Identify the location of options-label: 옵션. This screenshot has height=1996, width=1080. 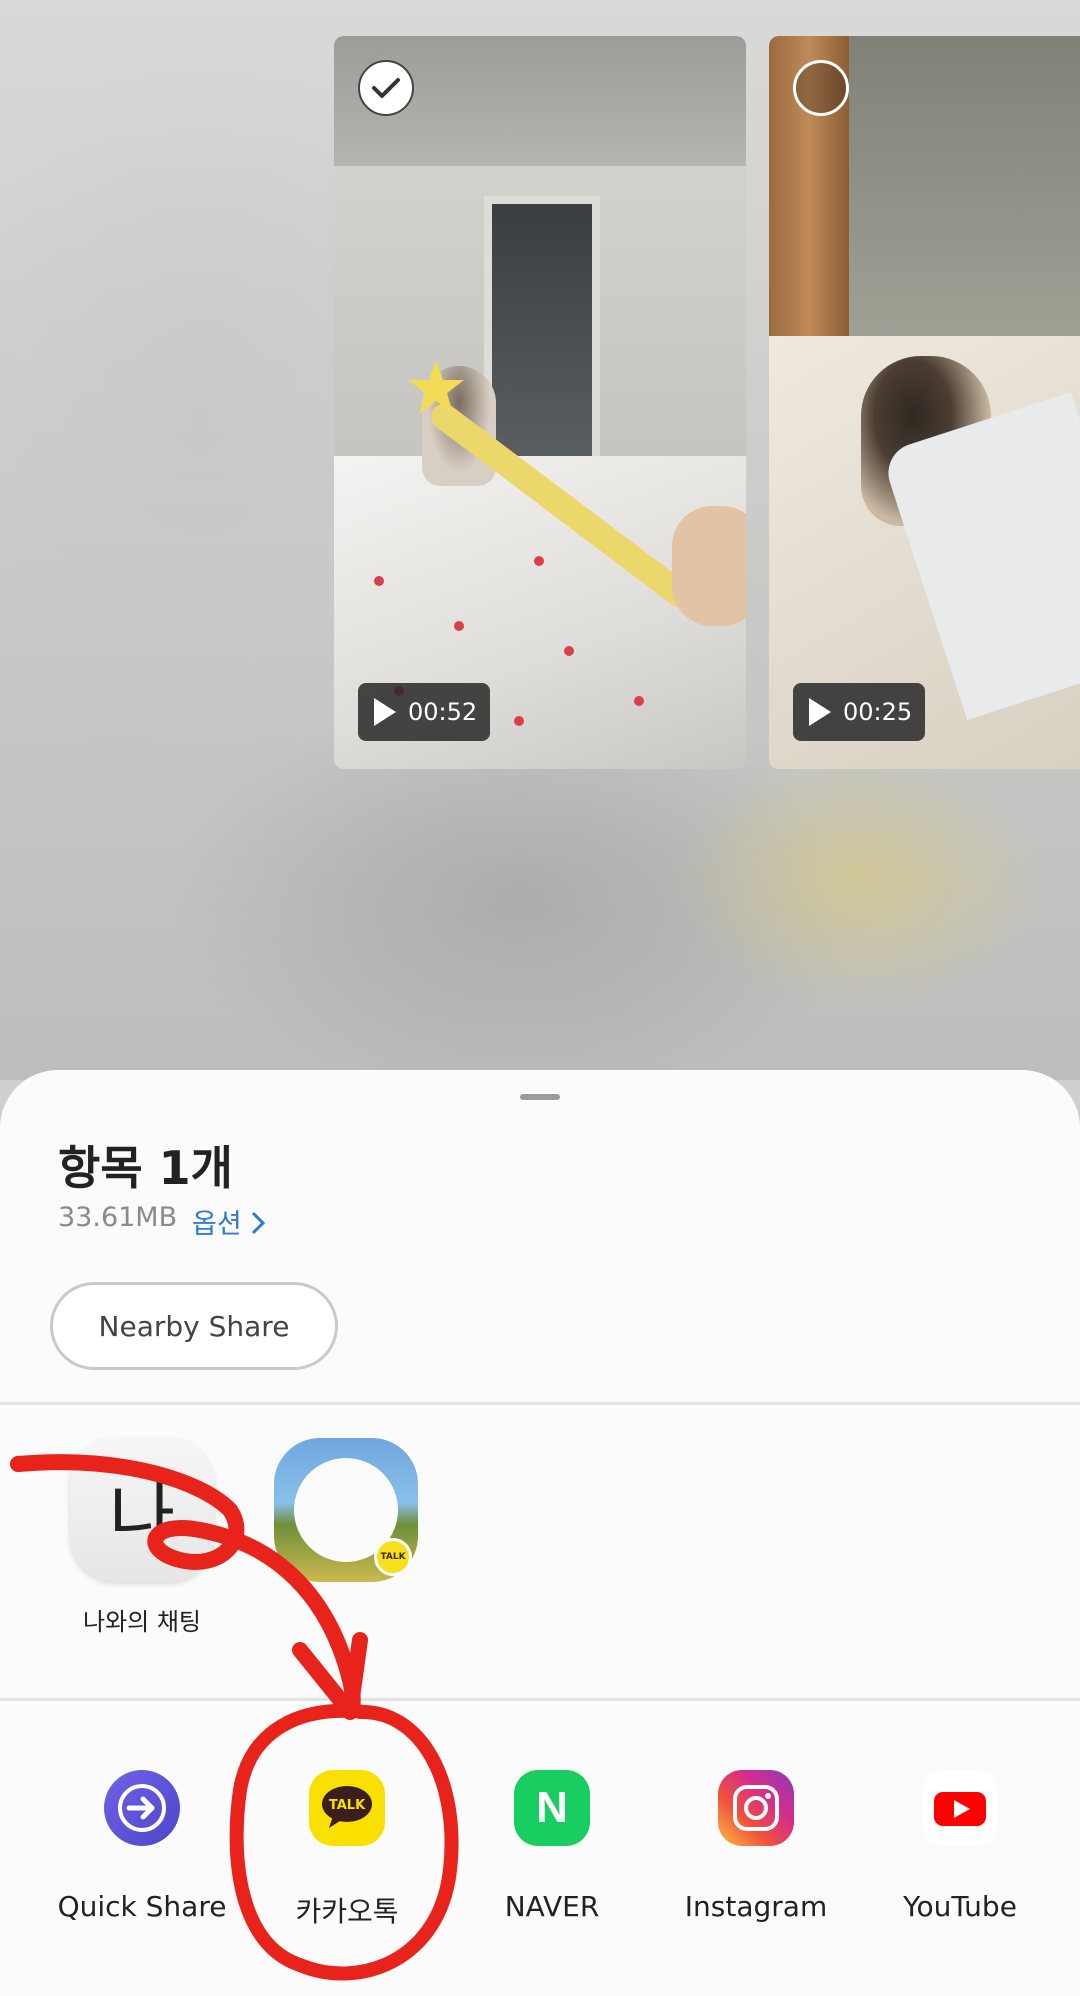
(217, 1224).